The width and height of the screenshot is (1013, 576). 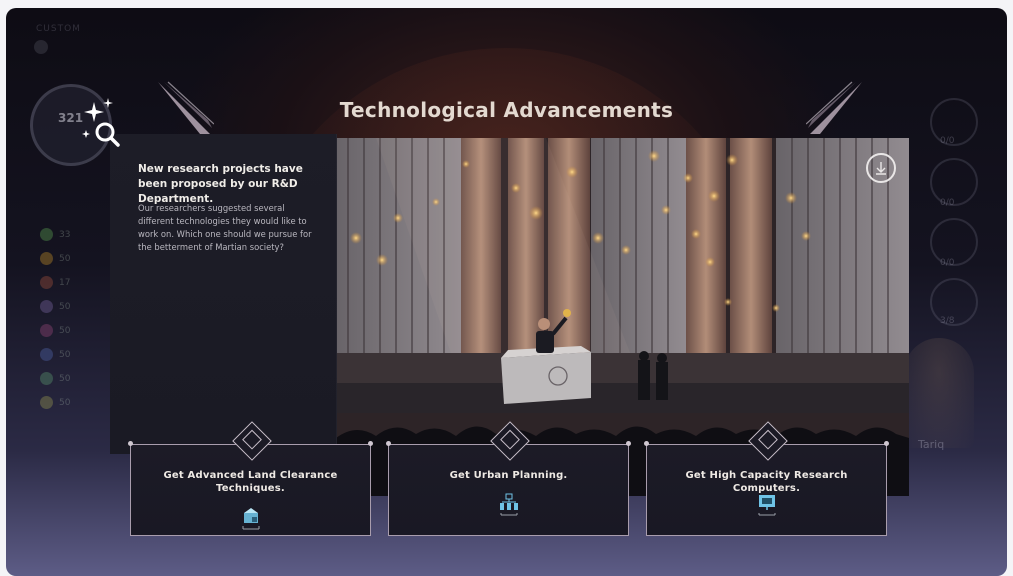 What do you see at coordinates (101, 122) in the screenshot?
I see `research-magnifier-icon` at bounding box center [101, 122].